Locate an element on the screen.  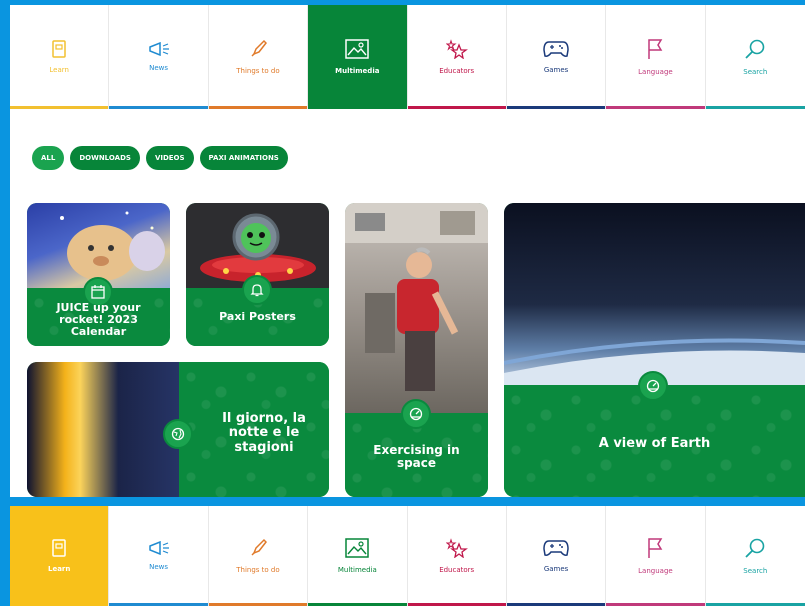
nav-multimedia: Multimedia is located at coordinates (358, 57).